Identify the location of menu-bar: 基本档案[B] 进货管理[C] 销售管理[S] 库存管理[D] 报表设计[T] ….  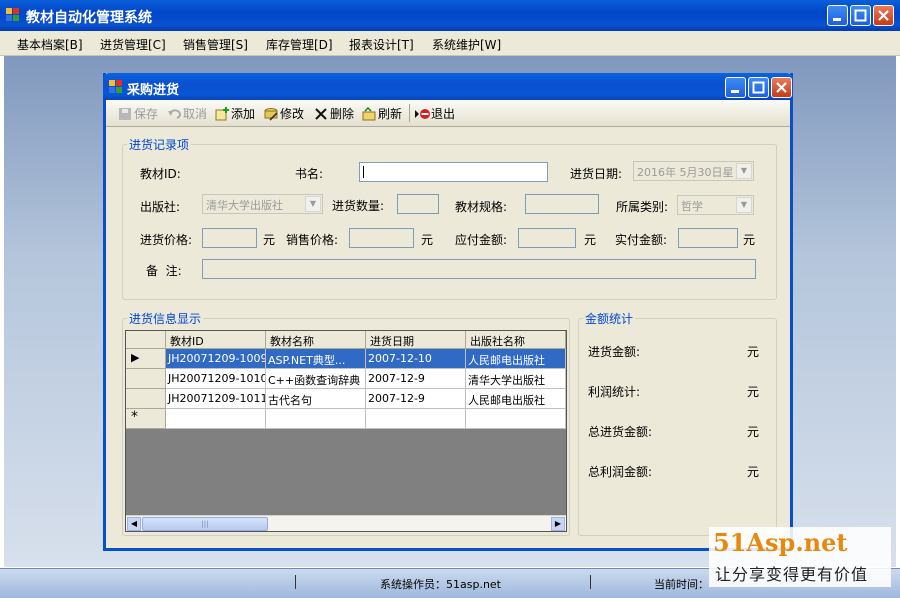
(450, 43).